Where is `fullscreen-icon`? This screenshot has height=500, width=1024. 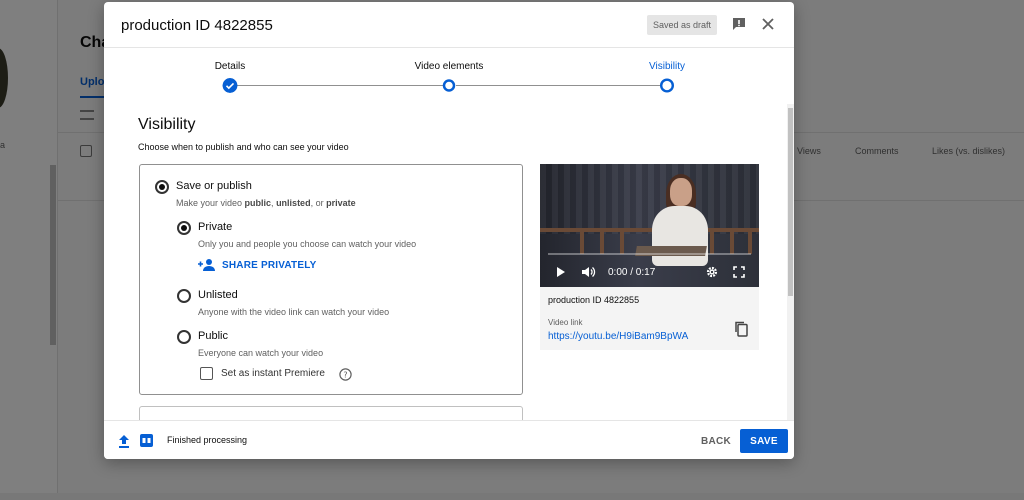
fullscreen-icon is located at coordinates (739, 272).